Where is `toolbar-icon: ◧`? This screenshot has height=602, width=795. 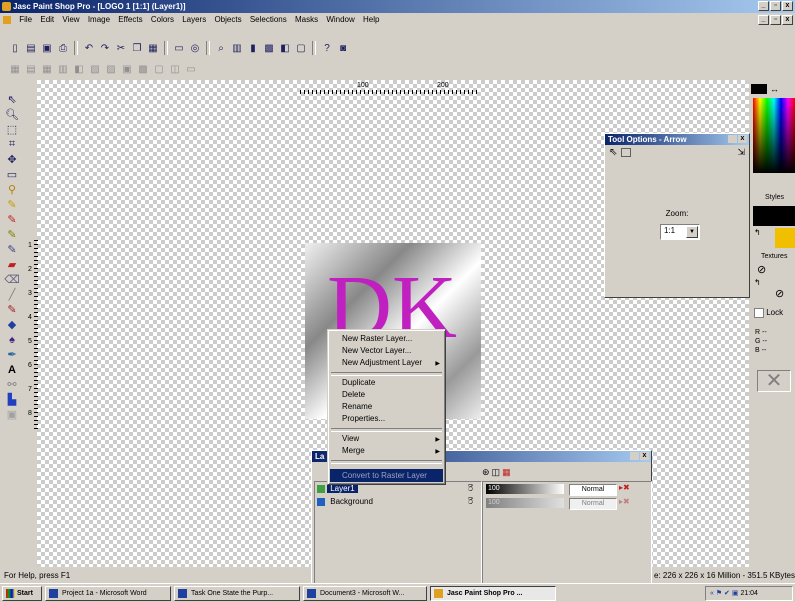 toolbar-icon: ◧ is located at coordinates (79, 70).